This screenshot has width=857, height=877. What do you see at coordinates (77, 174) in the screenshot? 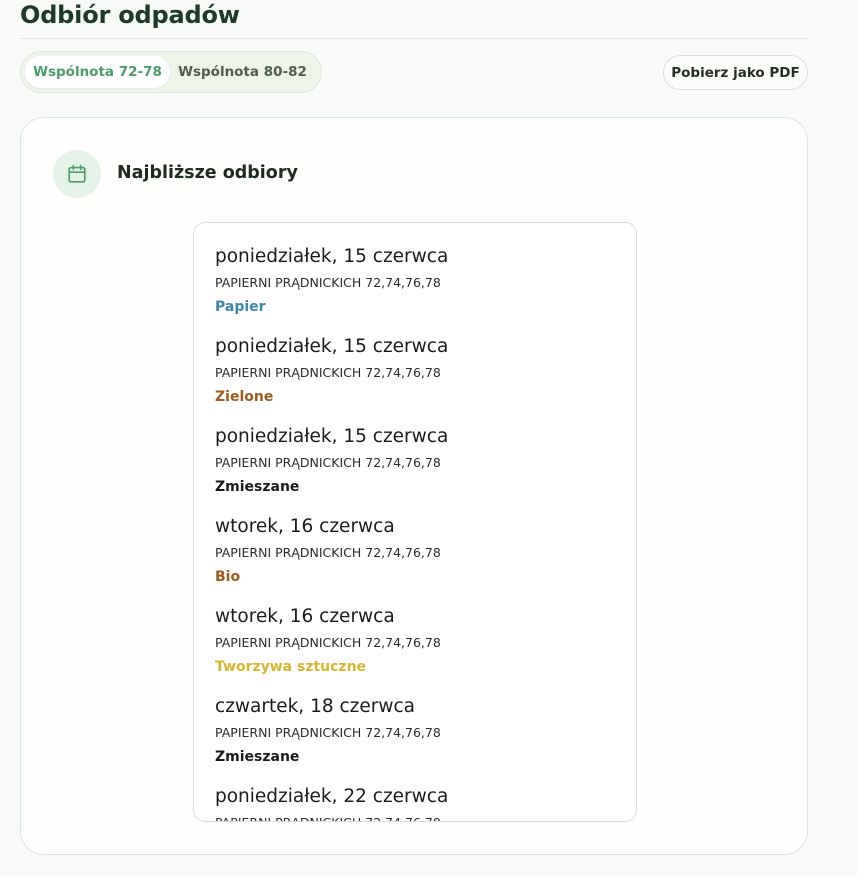
I see `calendar-icon` at bounding box center [77, 174].